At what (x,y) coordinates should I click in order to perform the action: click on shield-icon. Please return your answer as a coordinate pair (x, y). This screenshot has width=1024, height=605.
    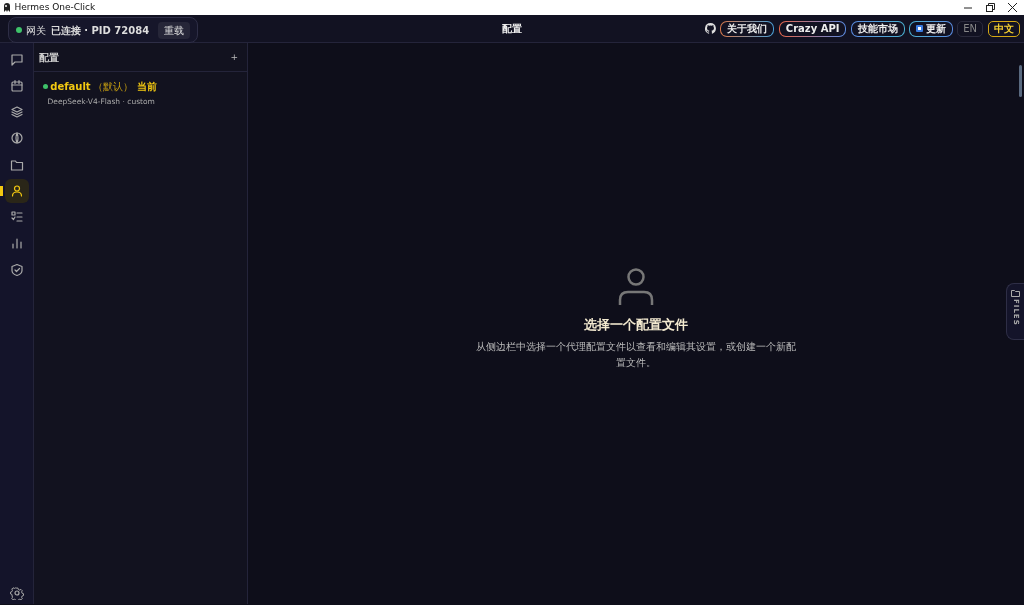
    Looking at the image, I should click on (16, 269).